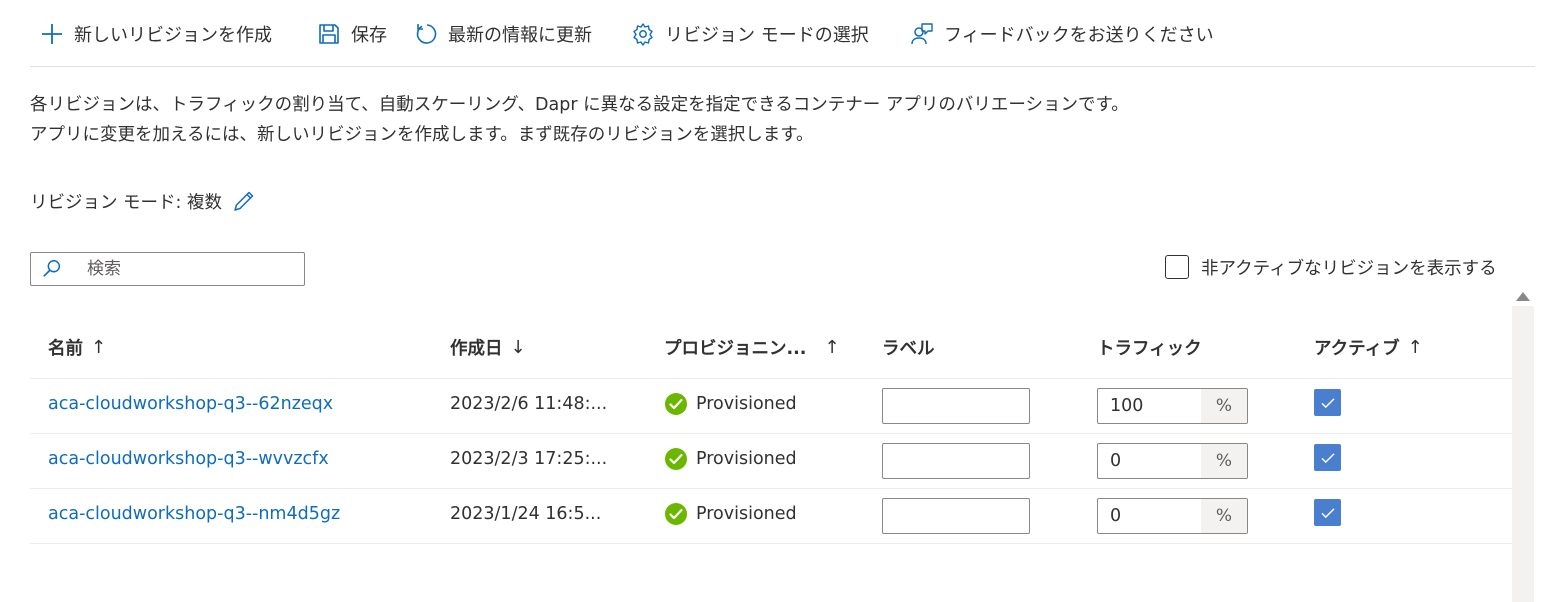 This screenshot has height=602, width=1554. What do you see at coordinates (173, 35) in the screenshot?
I see `new-revision-label: 新しいリビジョンを作成` at bounding box center [173, 35].